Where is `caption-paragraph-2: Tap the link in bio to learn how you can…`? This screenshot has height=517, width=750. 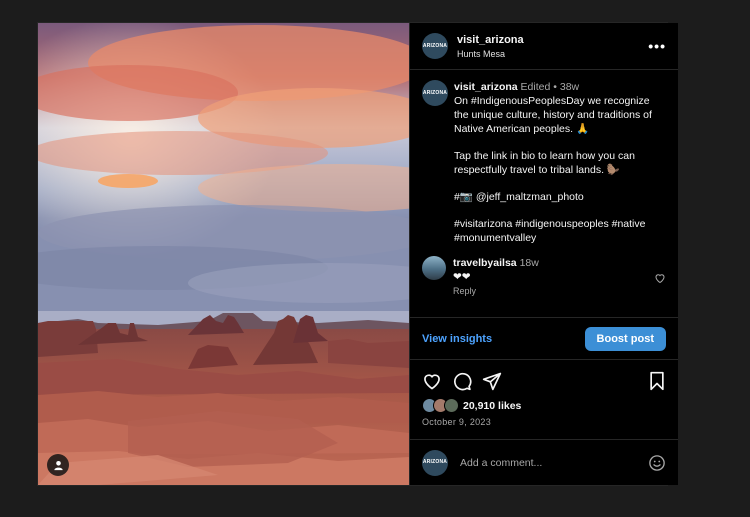
caption-paragraph-2: Tap the link in bio to learn how you can… is located at coordinates (544, 163).